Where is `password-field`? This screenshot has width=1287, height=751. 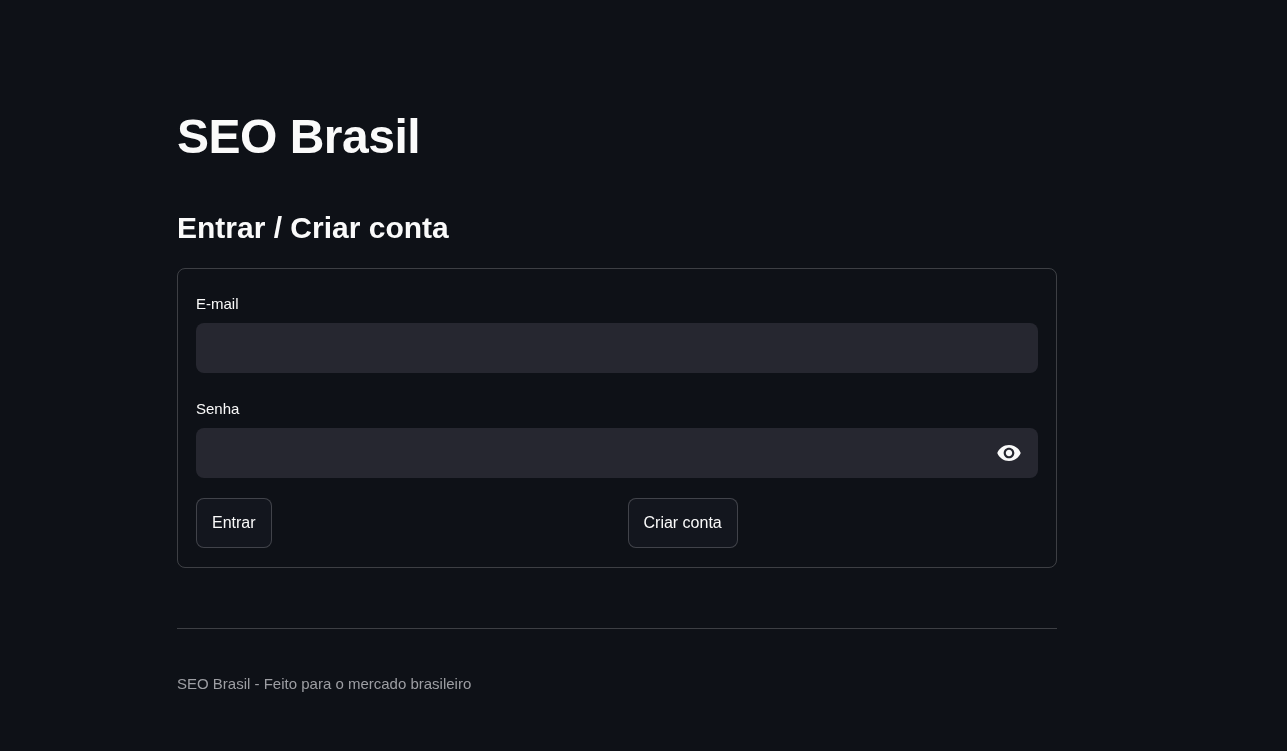
password-field is located at coordinates (617, 453).